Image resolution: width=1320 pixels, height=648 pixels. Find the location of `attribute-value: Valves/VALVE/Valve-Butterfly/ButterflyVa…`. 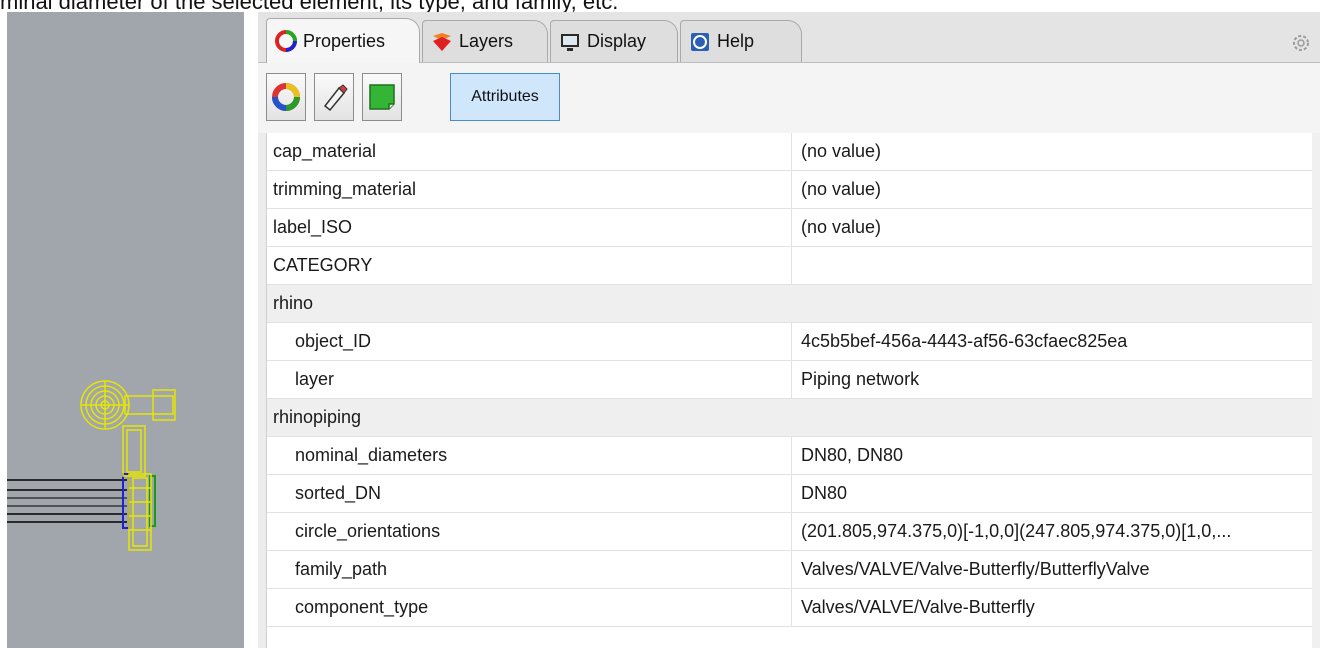

attribute-value: Valves/VALVE/Valve-Butterfly/ButterflyVa… is located at coordinates (975, 569).